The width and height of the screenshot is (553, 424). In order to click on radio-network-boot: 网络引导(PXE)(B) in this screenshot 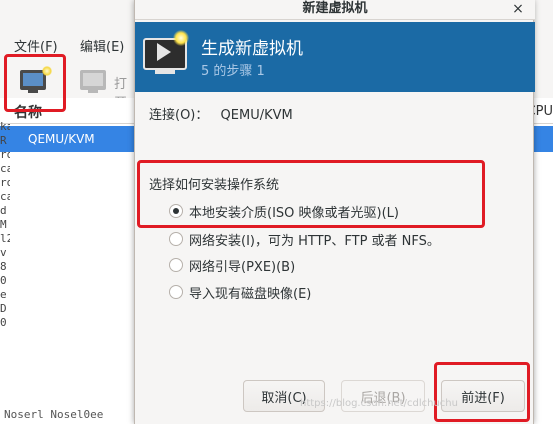, I will do `click(232, 265)`.